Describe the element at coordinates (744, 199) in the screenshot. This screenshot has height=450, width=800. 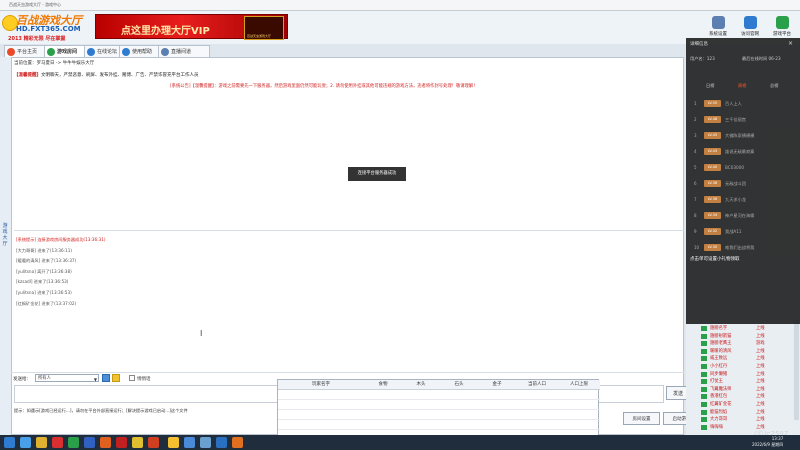
I see `ranking-item: 7 LV.36 九天求小龙` at that location.